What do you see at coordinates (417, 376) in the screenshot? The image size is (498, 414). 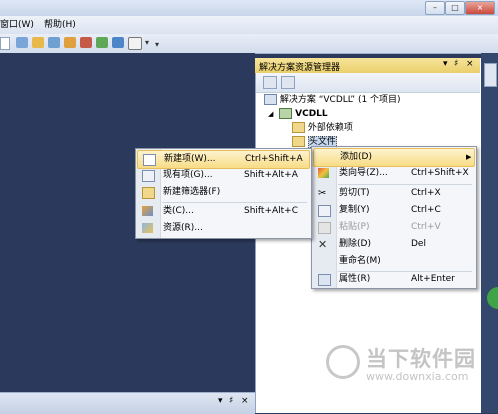 I see `watermark-url: www.downxia.com` at bounding box center [417, 376].